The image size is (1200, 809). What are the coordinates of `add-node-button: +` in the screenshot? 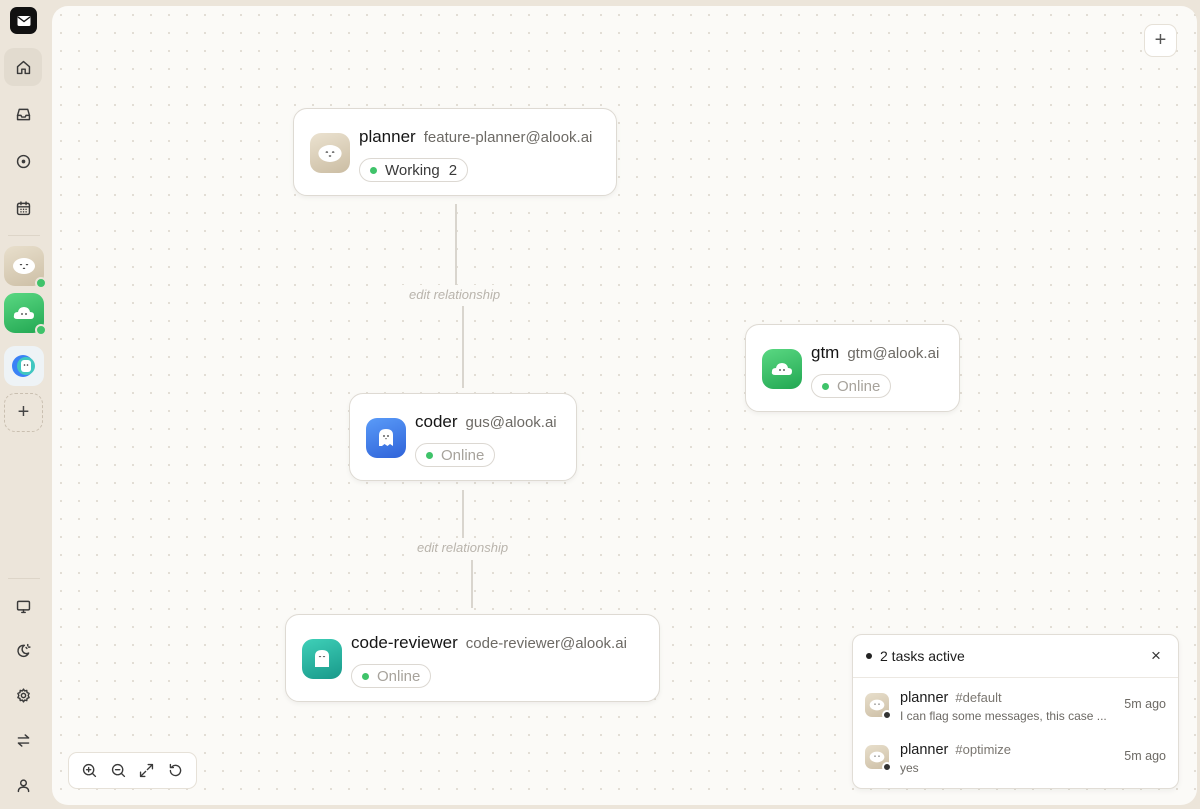 It's located at (1160, 40).